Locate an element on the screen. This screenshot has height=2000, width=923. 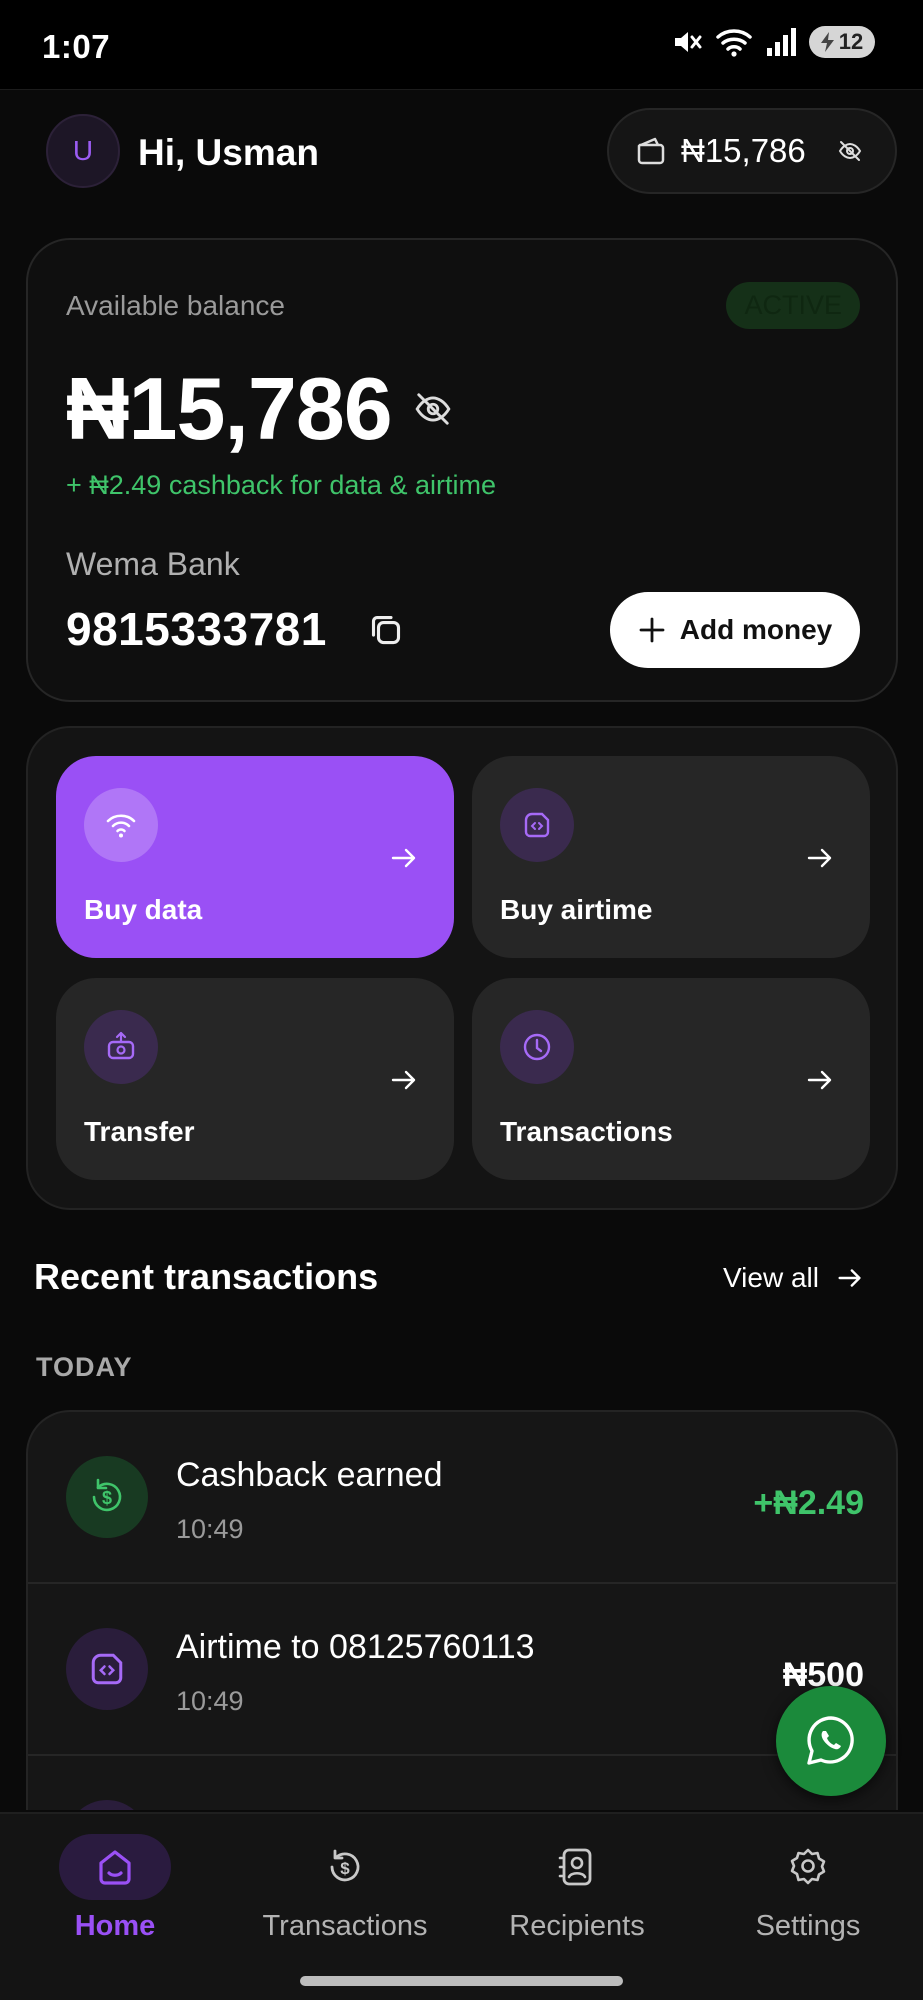
recent-transactions-title: Recent transactions is located at coordinates (206, 1276).